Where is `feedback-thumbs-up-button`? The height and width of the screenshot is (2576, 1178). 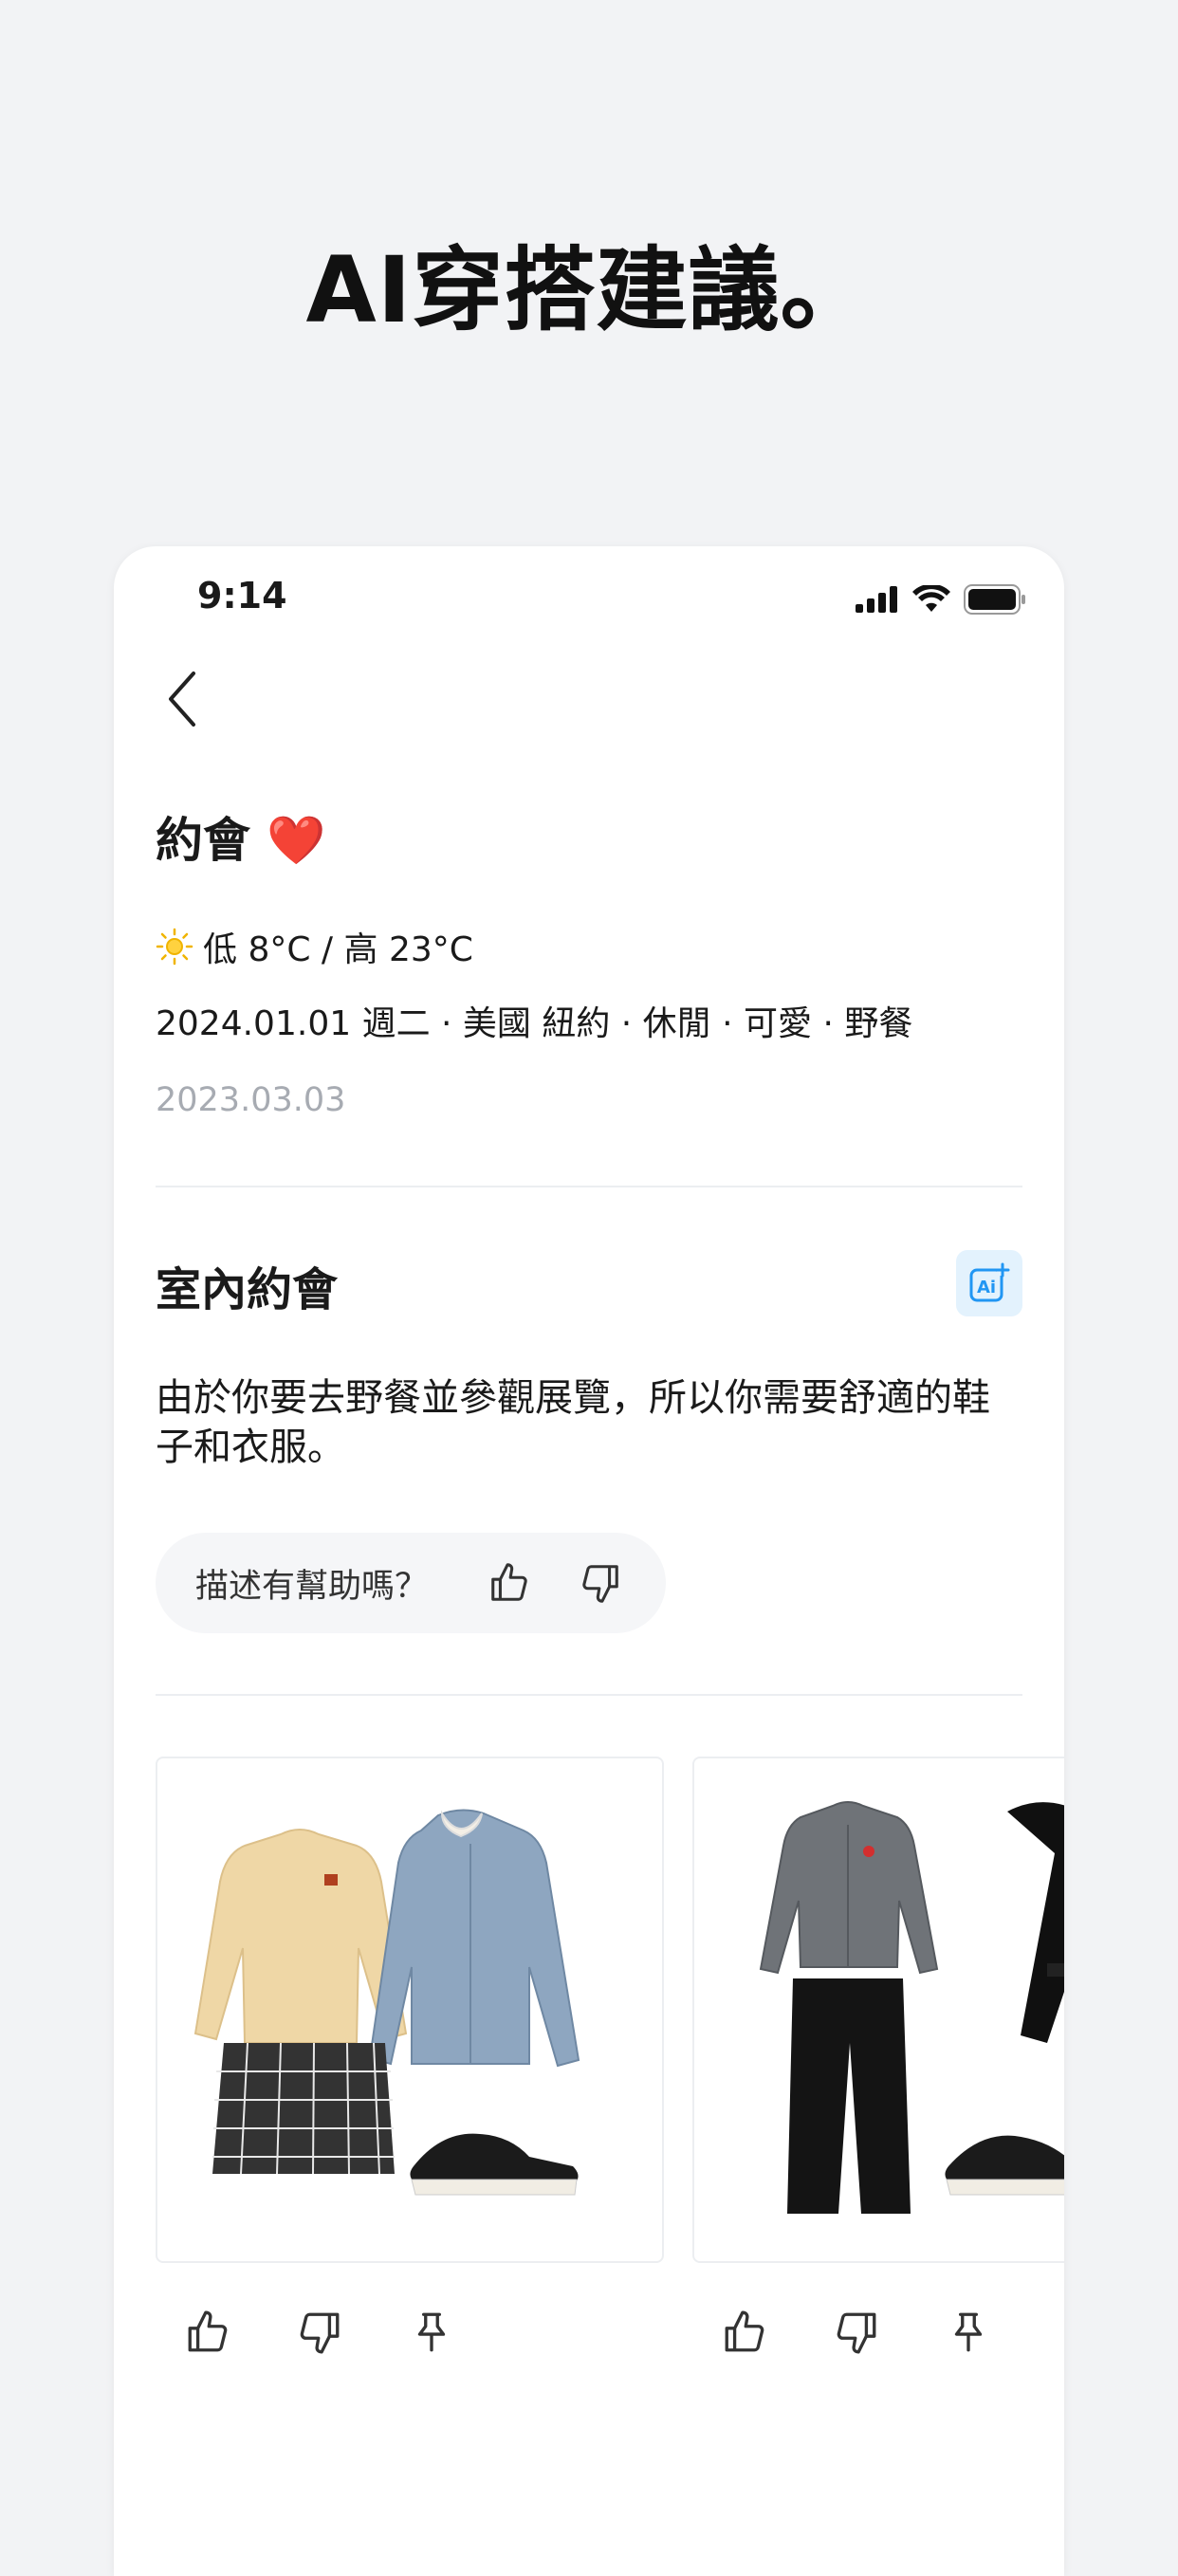
feedback-thumbs-up-button is located at coordinates (510, 1585).